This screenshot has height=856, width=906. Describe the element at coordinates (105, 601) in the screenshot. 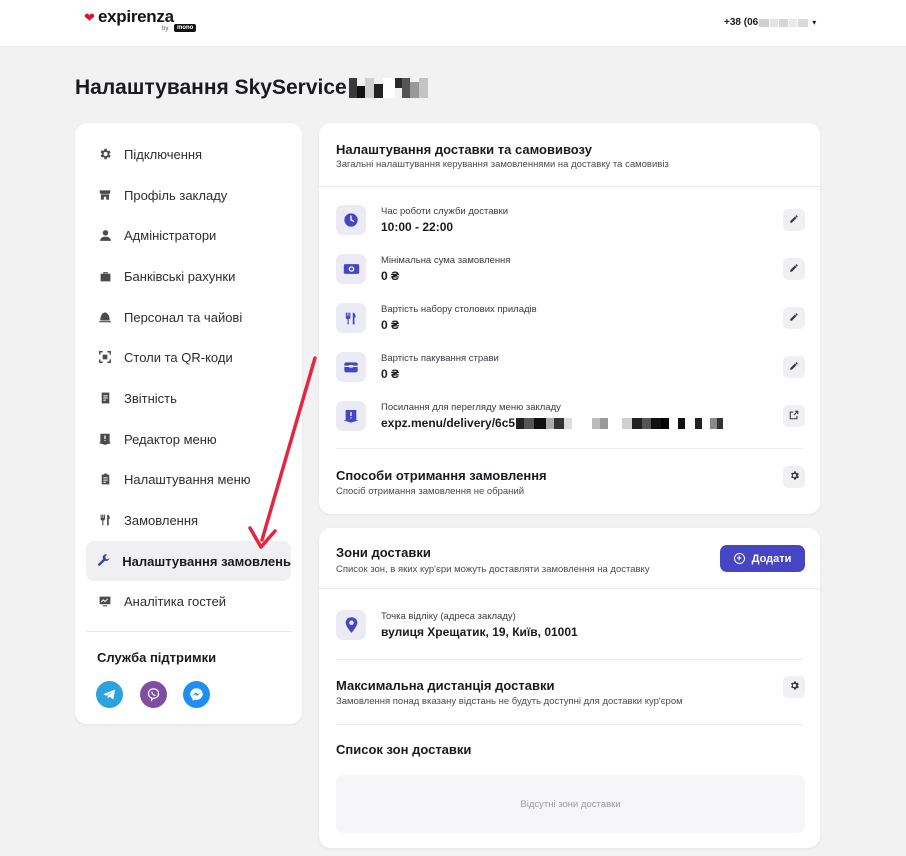

I see `analytics-icon` at that location.